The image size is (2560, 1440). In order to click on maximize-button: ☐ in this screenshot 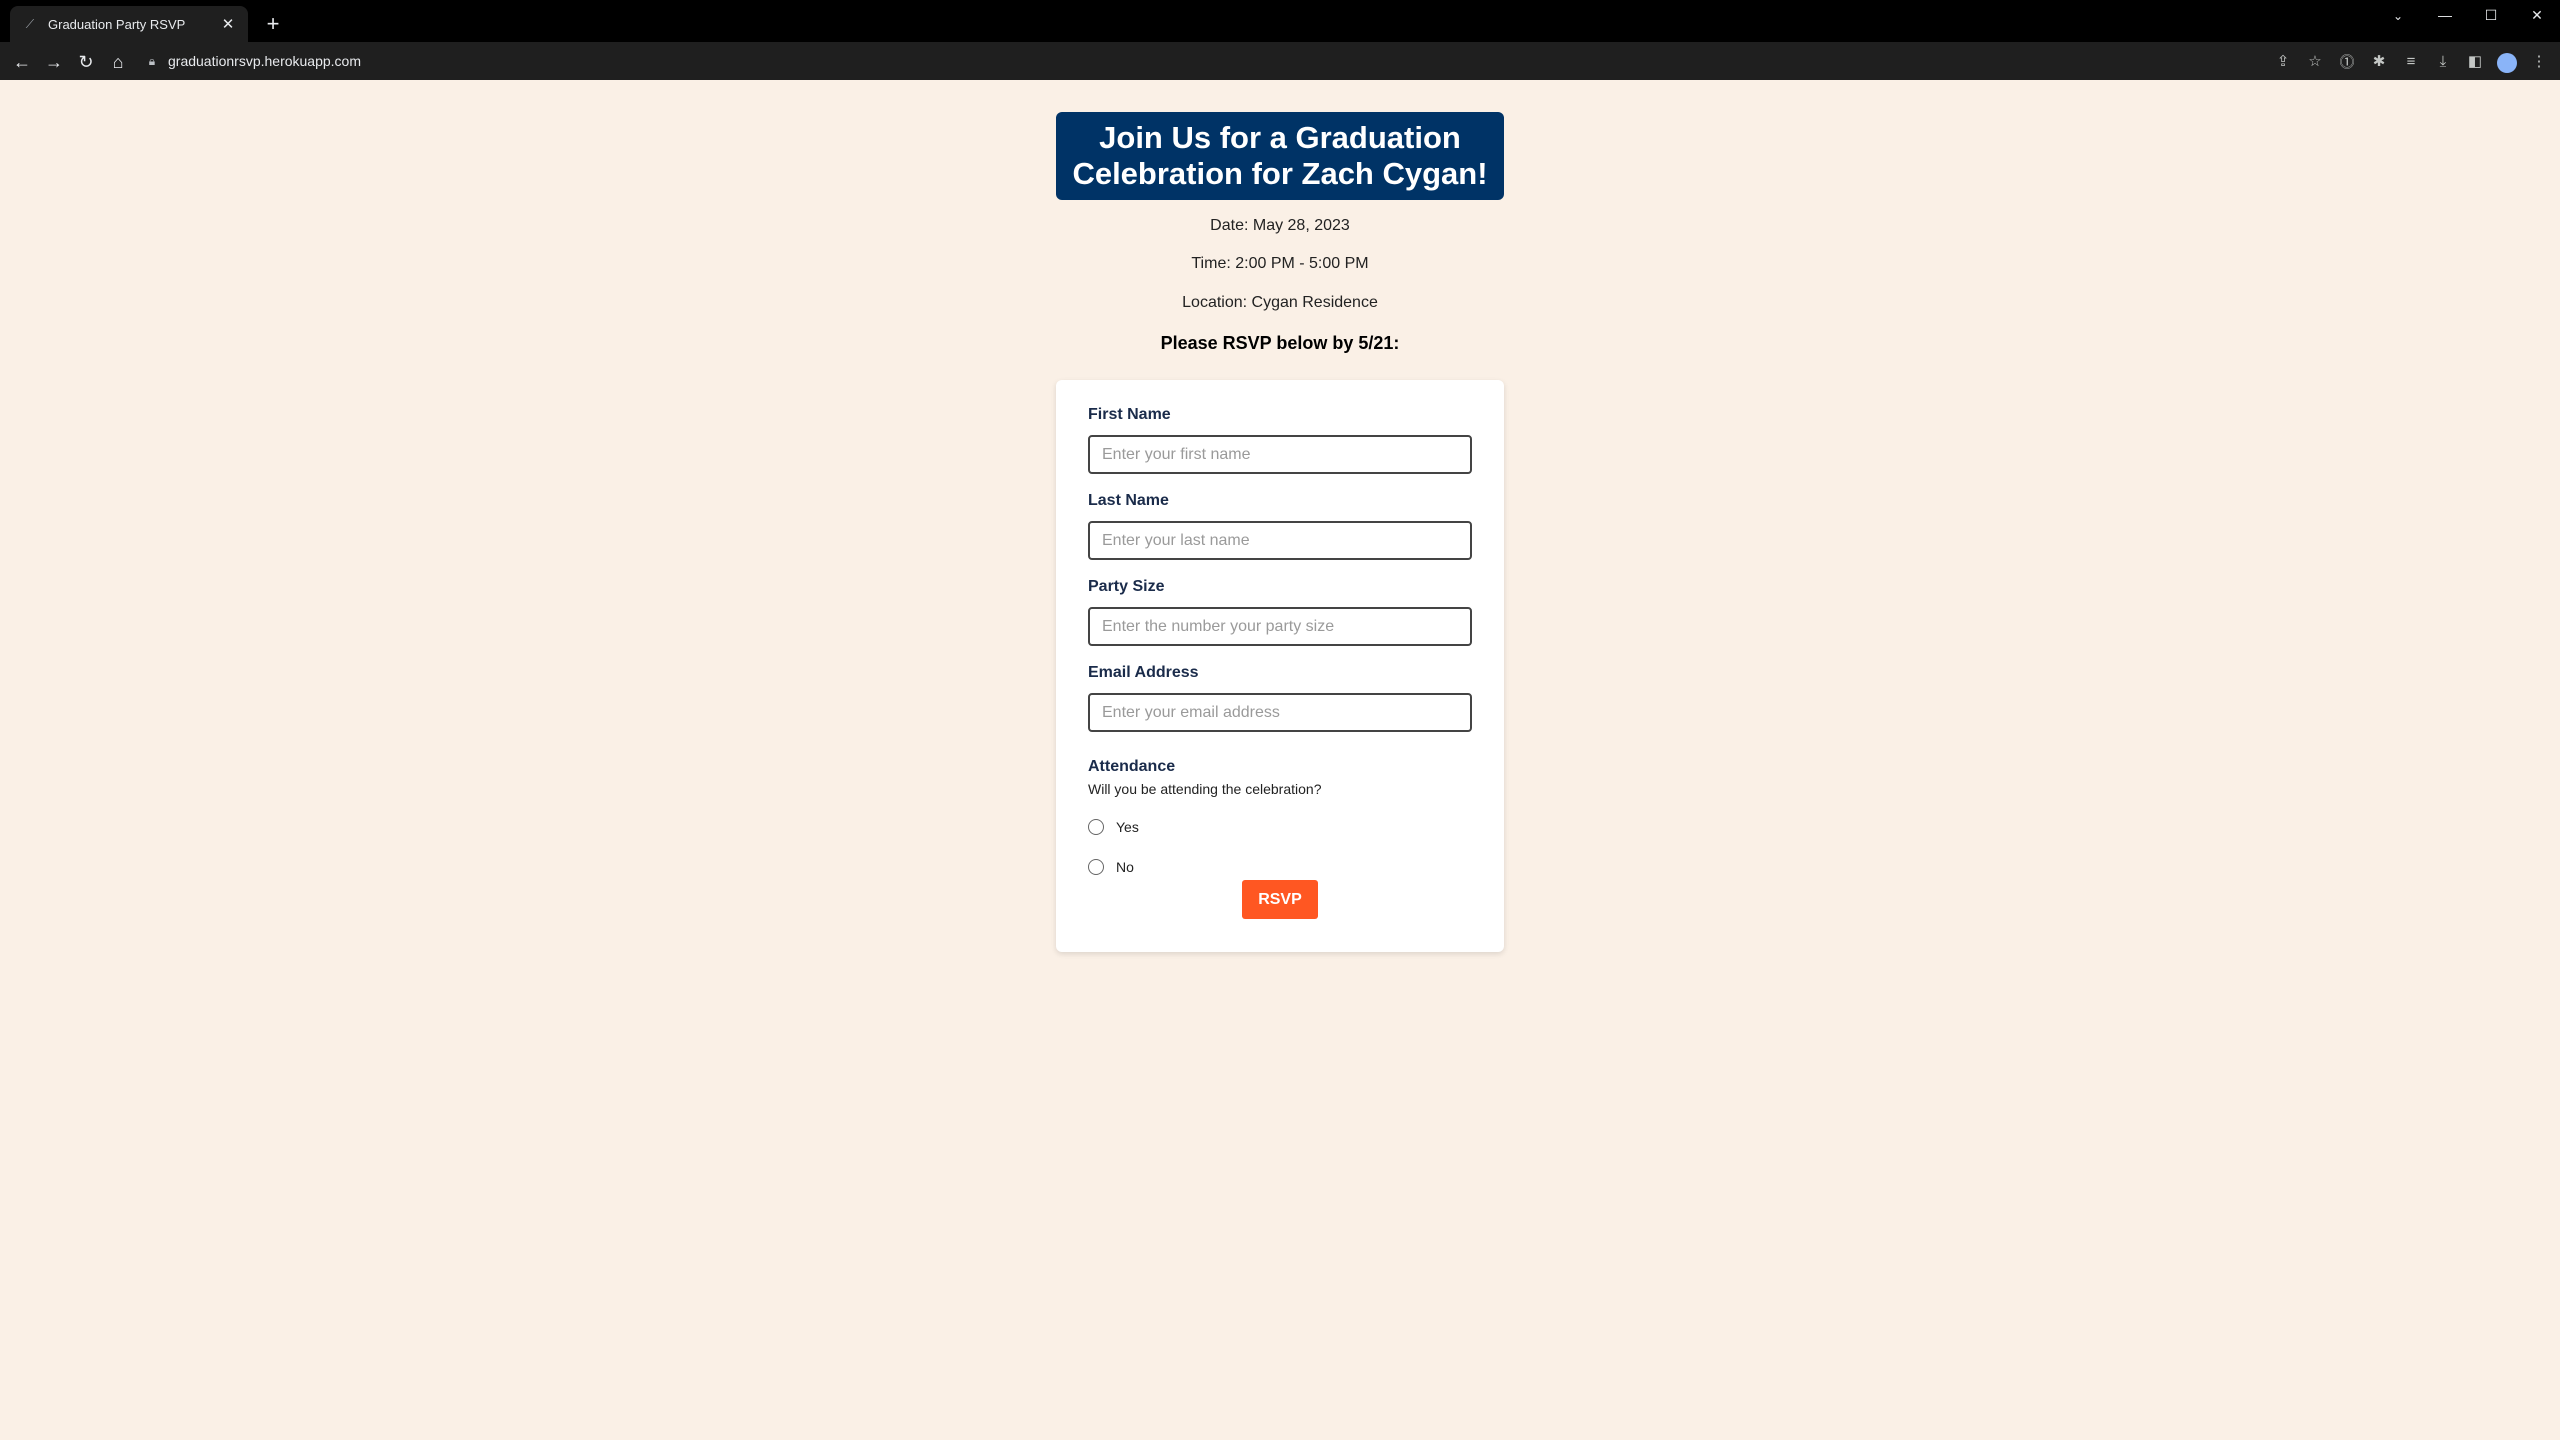, I will do `click(2491, 15)`.